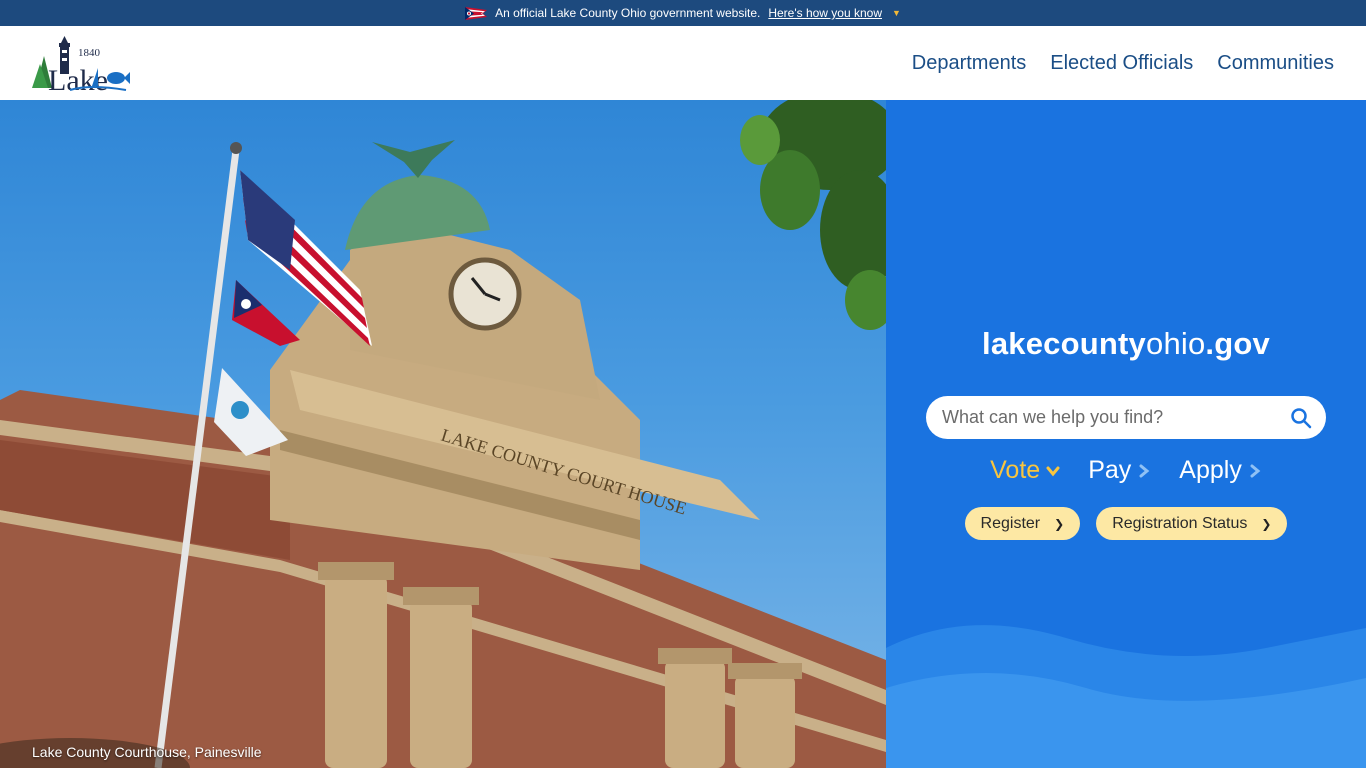  I want to click on tab-pay: Pay, so click(1119, 470).